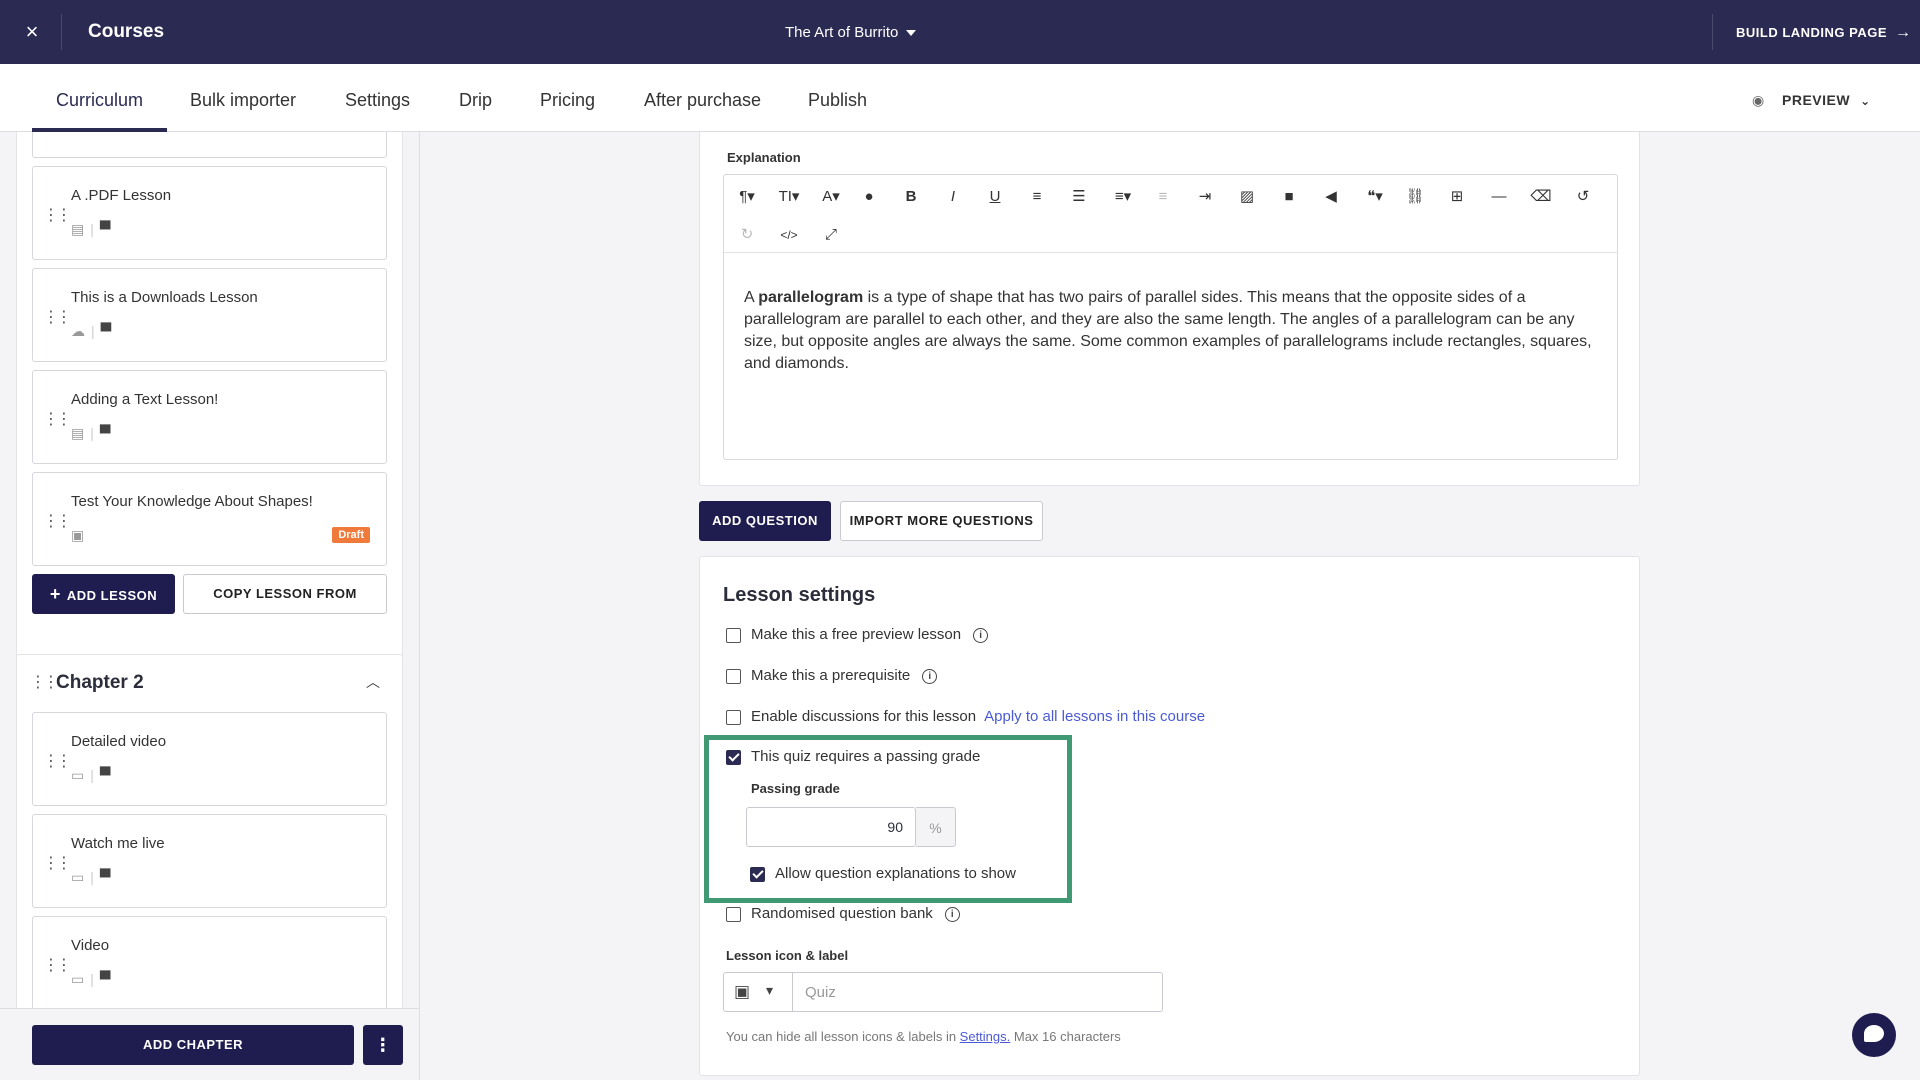 This screenshot has width=1920, height=1080. I want to click on free-preview-checkbox, so click(733, 635).